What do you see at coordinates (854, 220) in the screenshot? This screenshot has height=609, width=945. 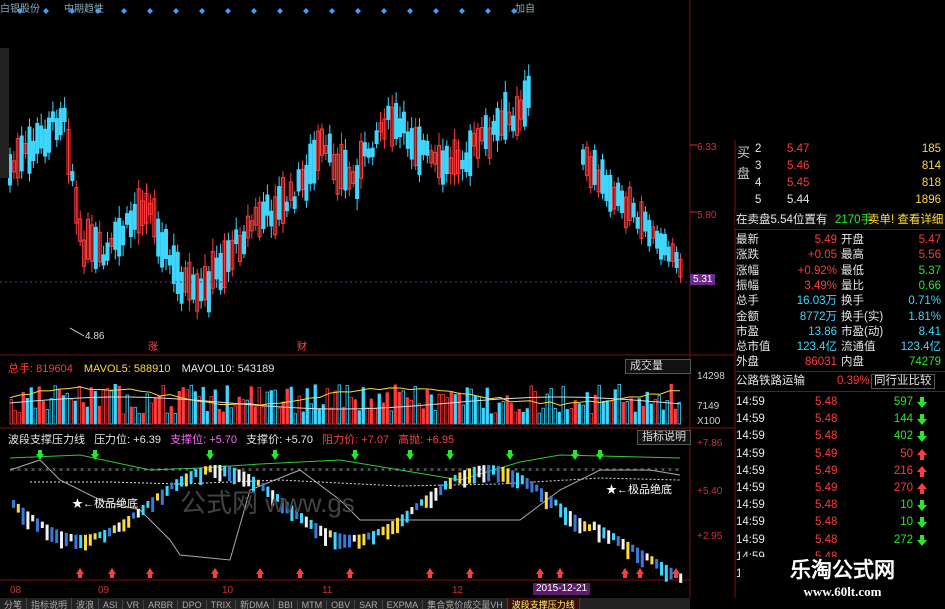 I see `alert-volume: 2170手` at bounding box center [854, 220].